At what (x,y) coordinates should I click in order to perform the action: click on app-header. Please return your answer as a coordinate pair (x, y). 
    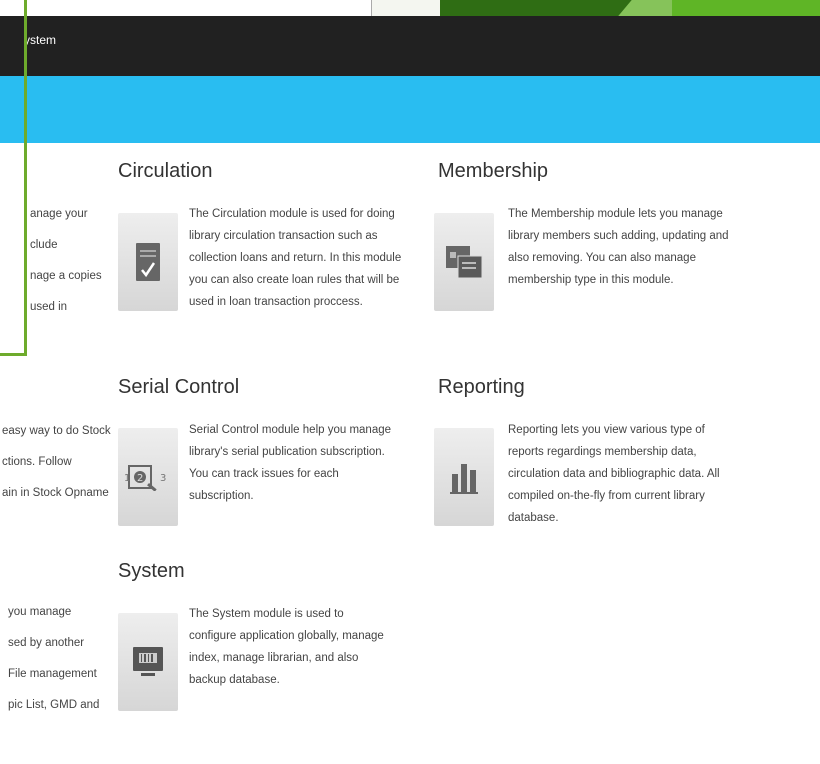
    Looking at the image, I should click on (410, 46).